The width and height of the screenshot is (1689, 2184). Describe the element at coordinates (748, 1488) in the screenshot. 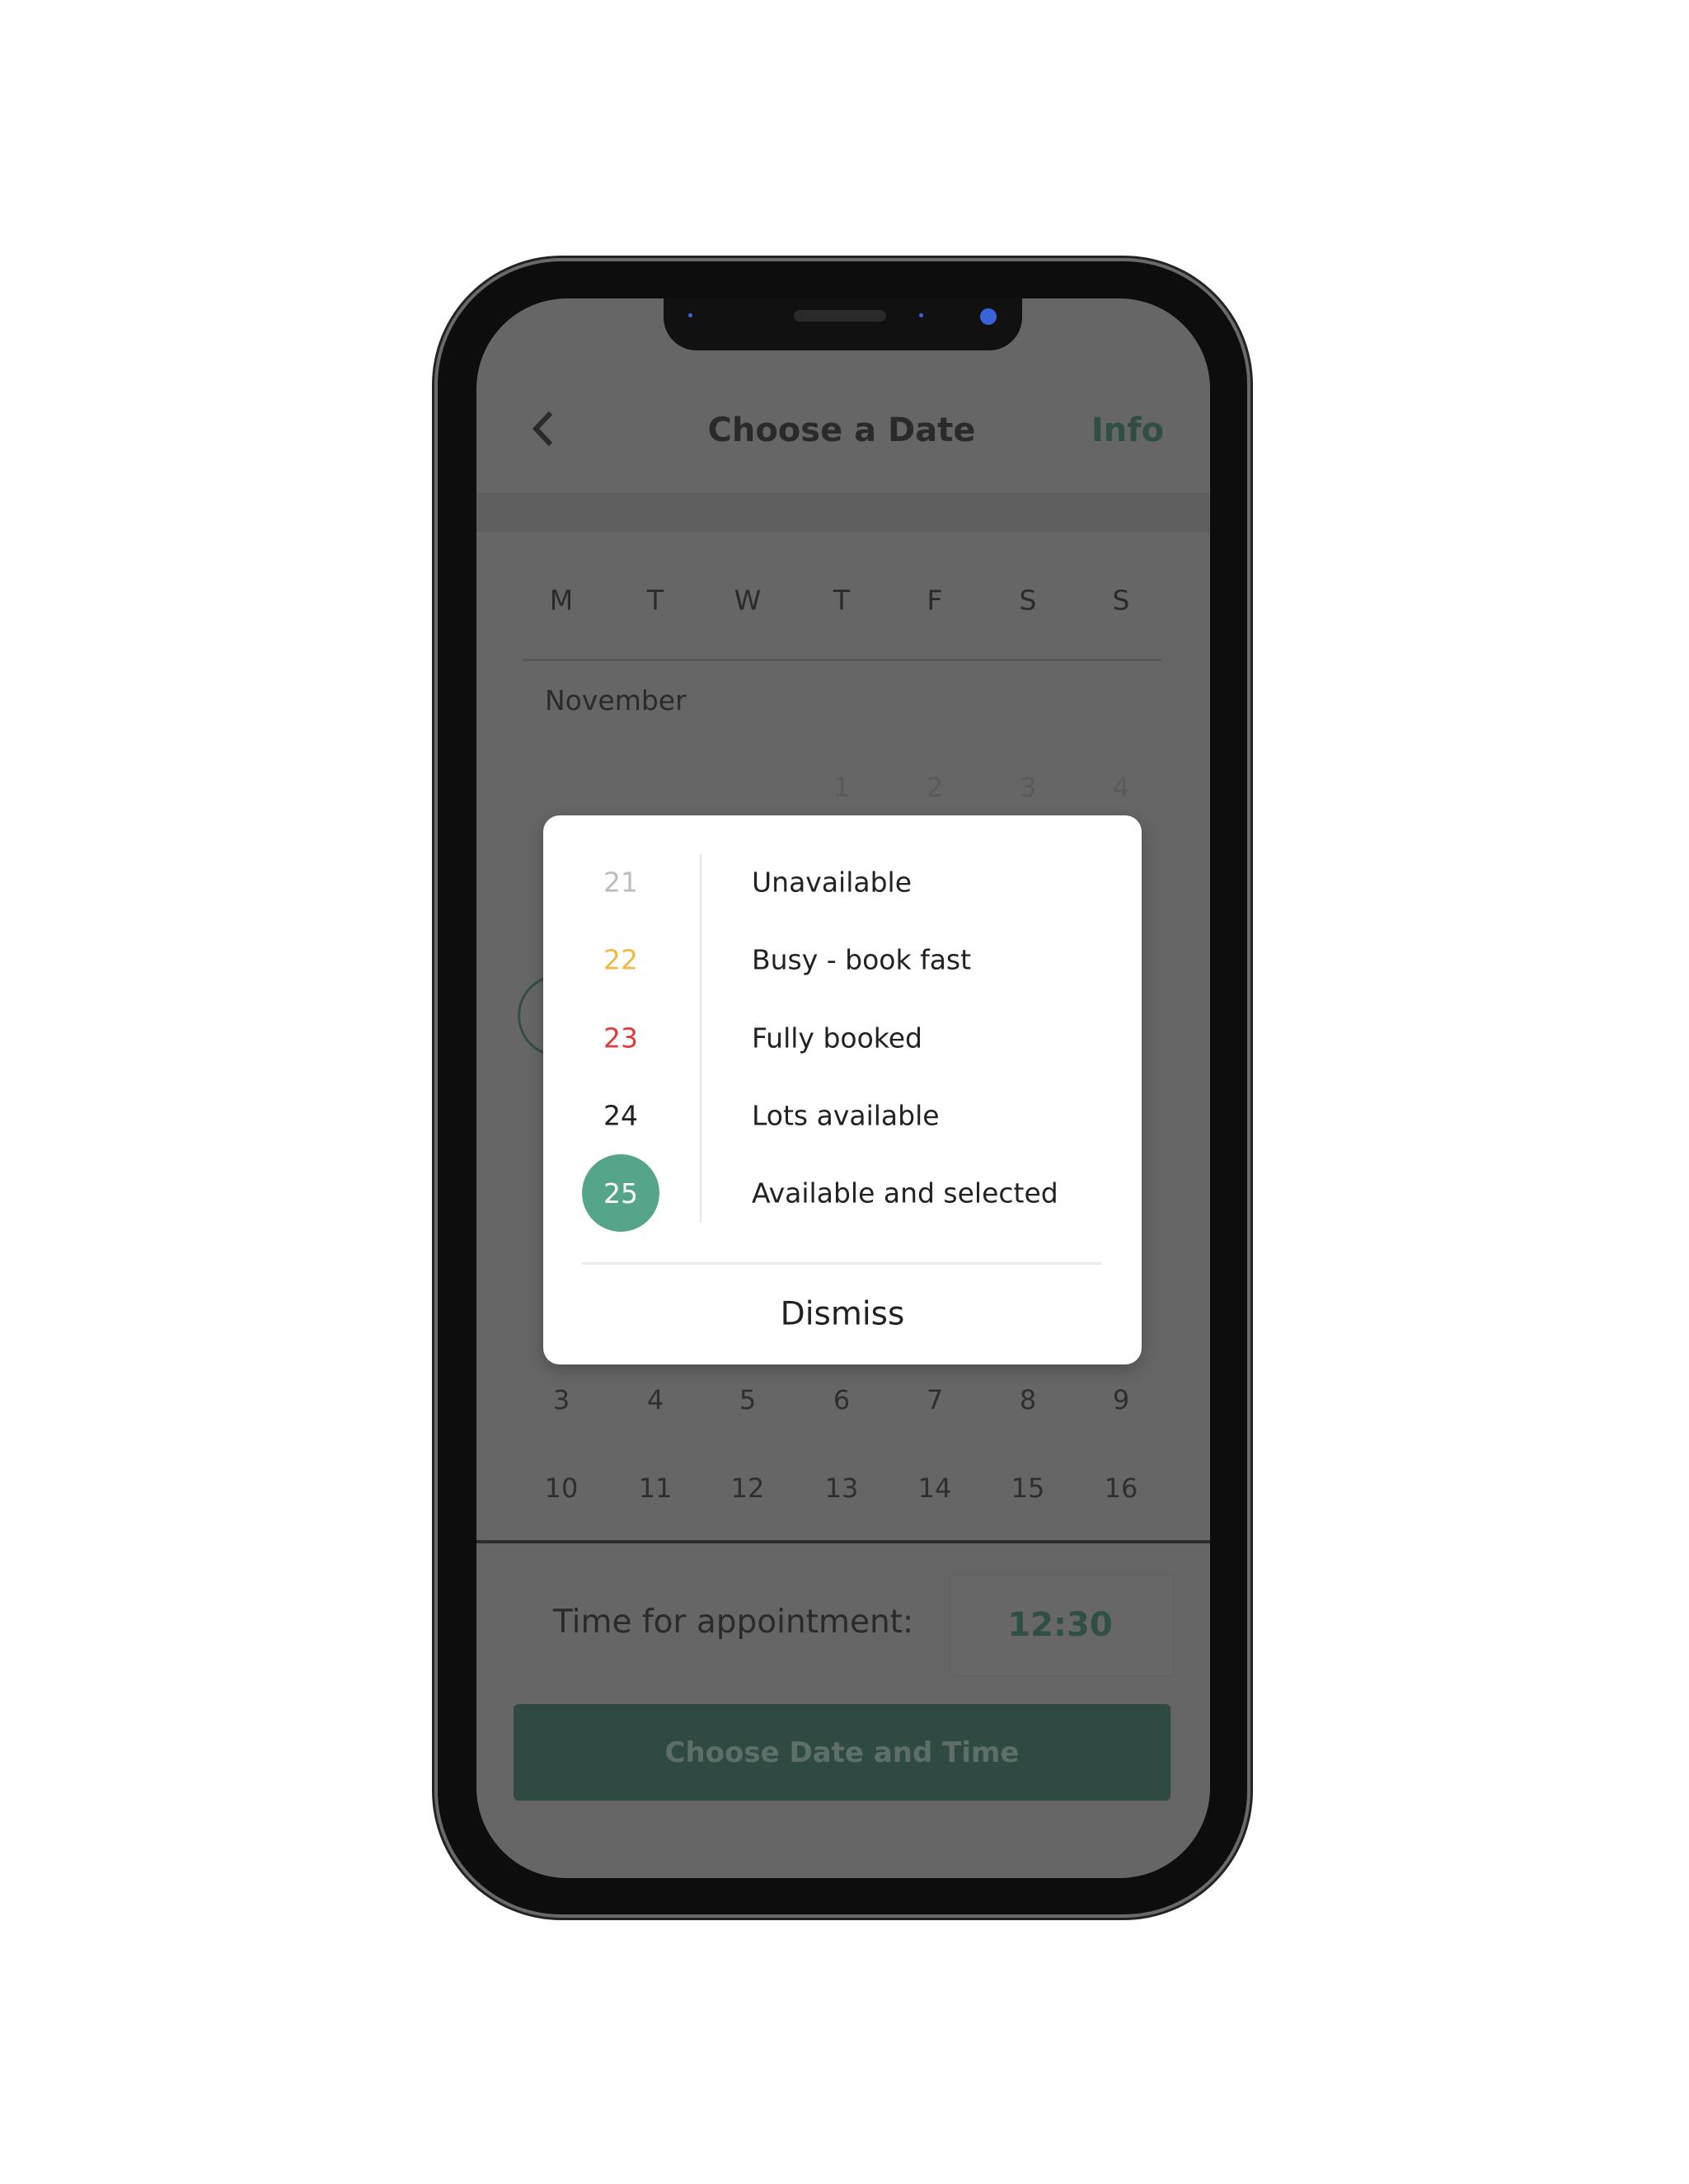

I see `calendar-day: 12` at that location.